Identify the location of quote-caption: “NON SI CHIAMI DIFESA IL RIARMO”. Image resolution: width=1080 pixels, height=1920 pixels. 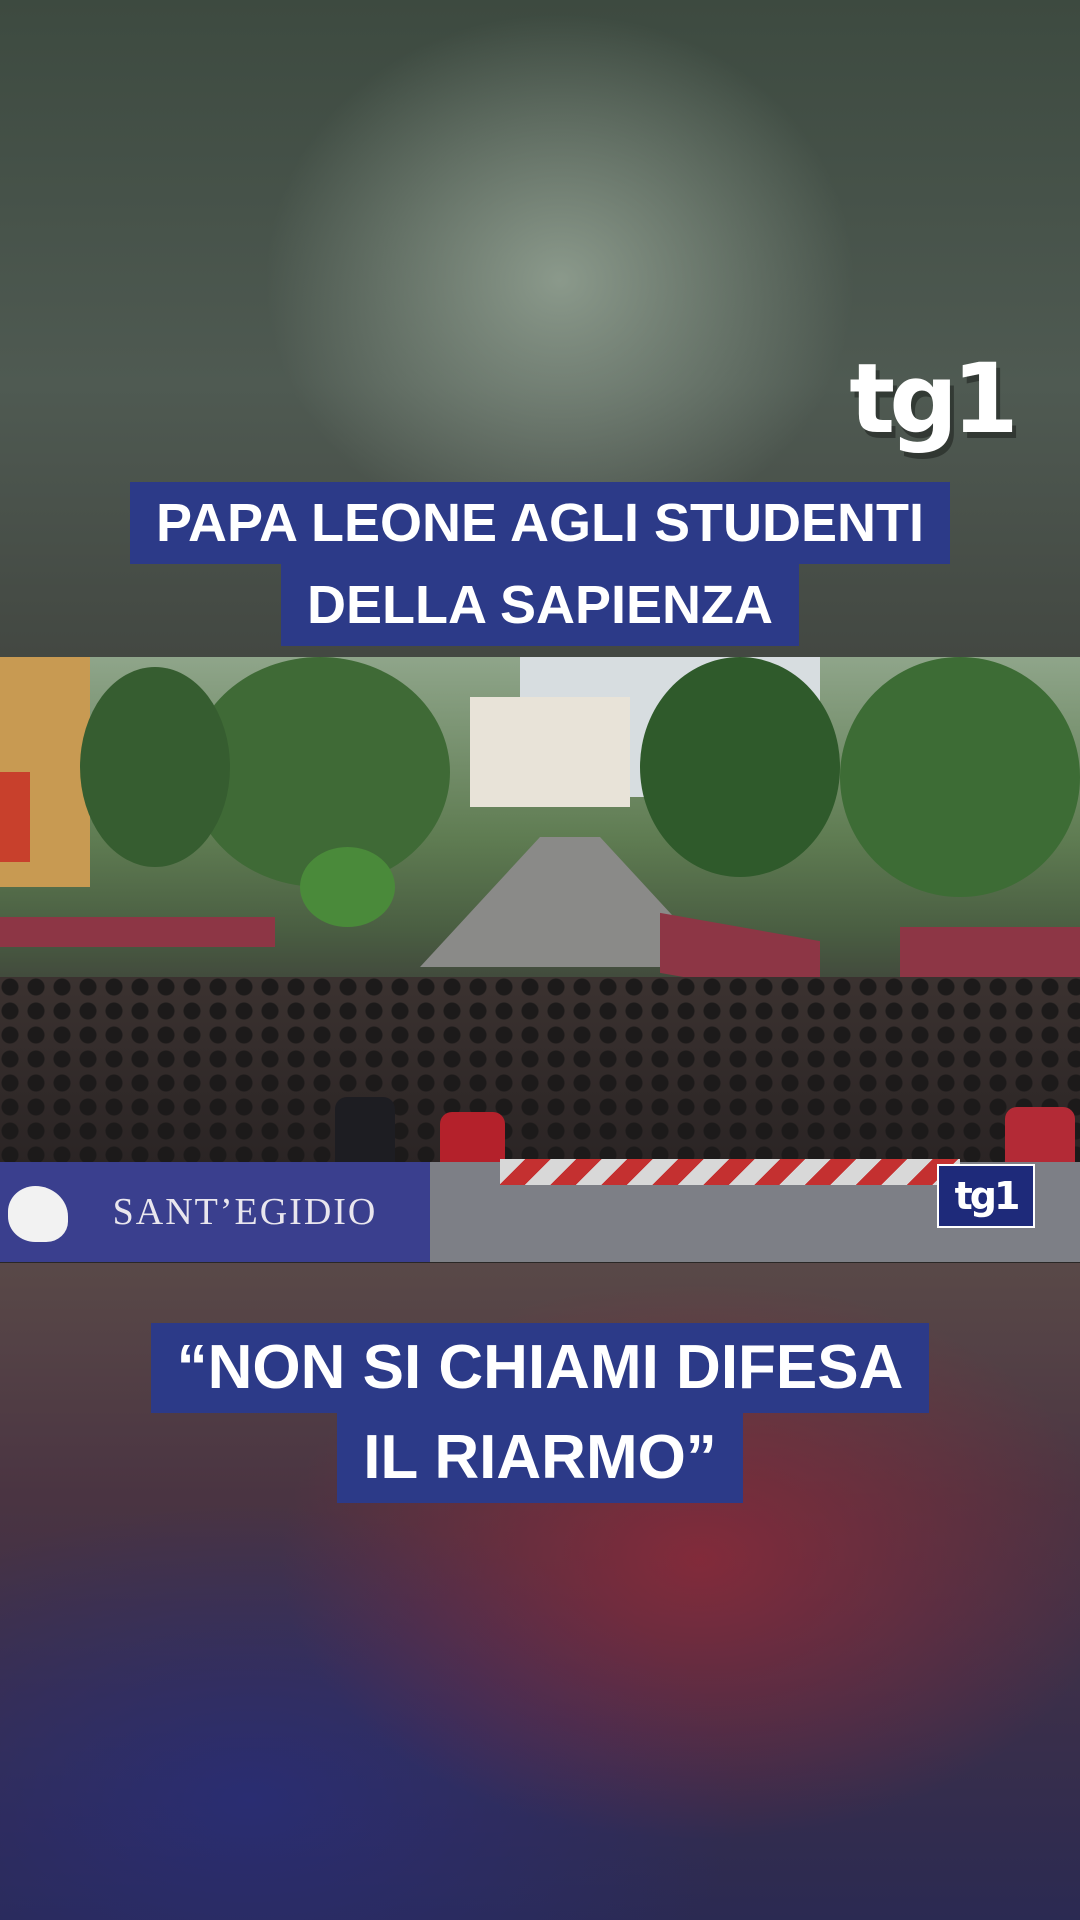
(540, 1413).